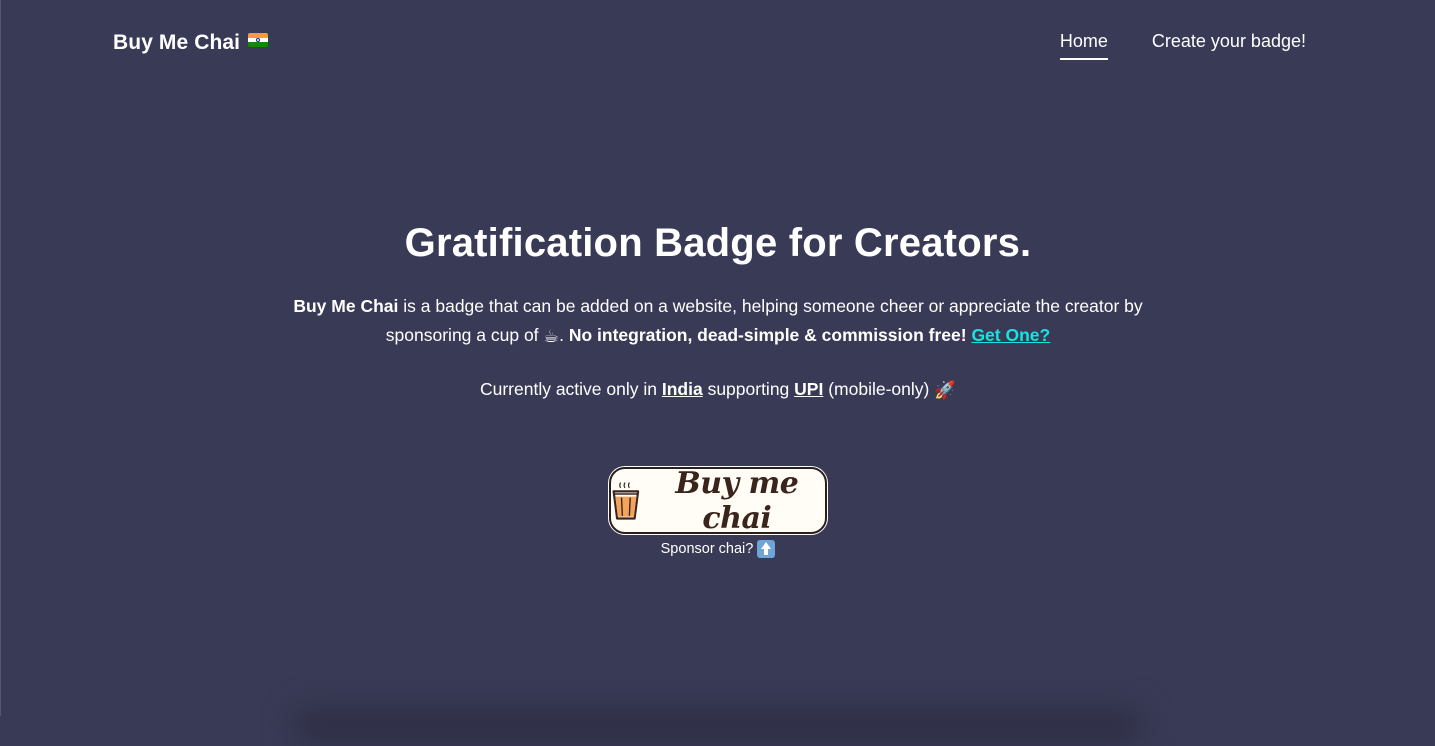  Describe the element at coordinates (570, 388) in the screenshot. I see `sub-text-1: Currently active only in` at that location.